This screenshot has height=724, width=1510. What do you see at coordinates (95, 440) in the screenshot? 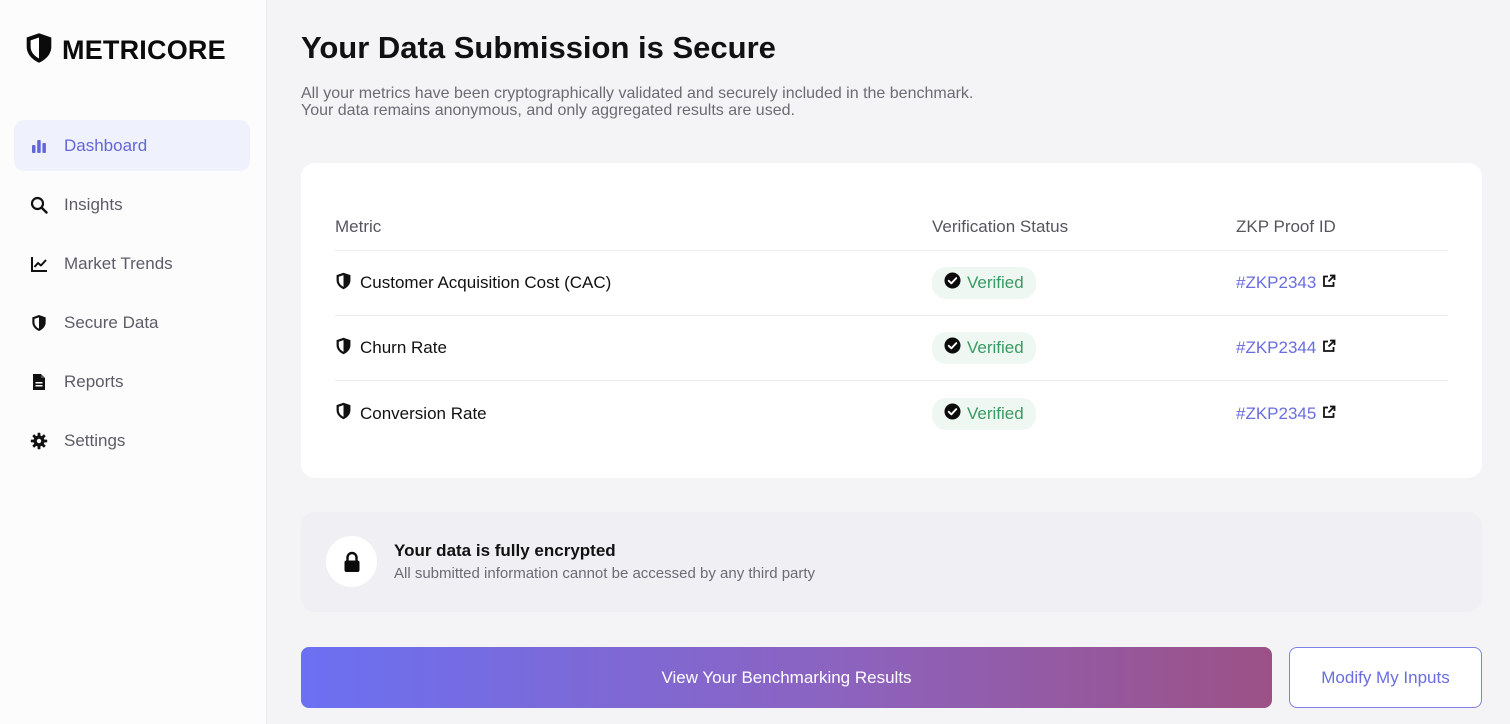
I see `sidebar-item-label: Settings` at bounding box center [95, 440].